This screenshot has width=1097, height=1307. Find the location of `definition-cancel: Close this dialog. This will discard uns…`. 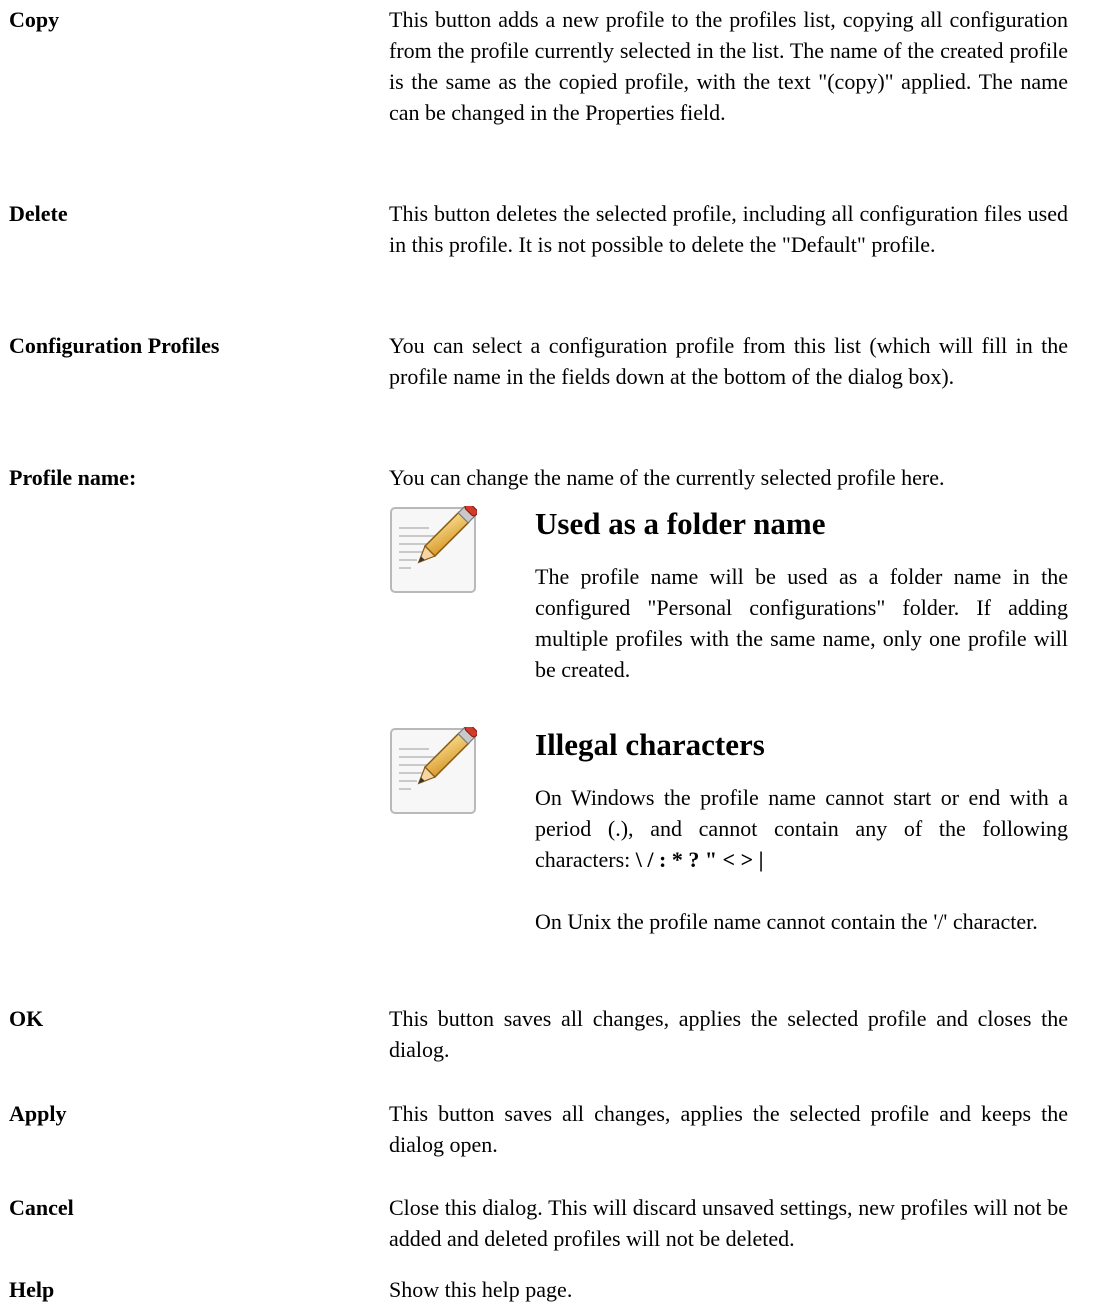

definition-cancel: Close this dialog. This will discard uns… is located at coordinates (728, 1223).